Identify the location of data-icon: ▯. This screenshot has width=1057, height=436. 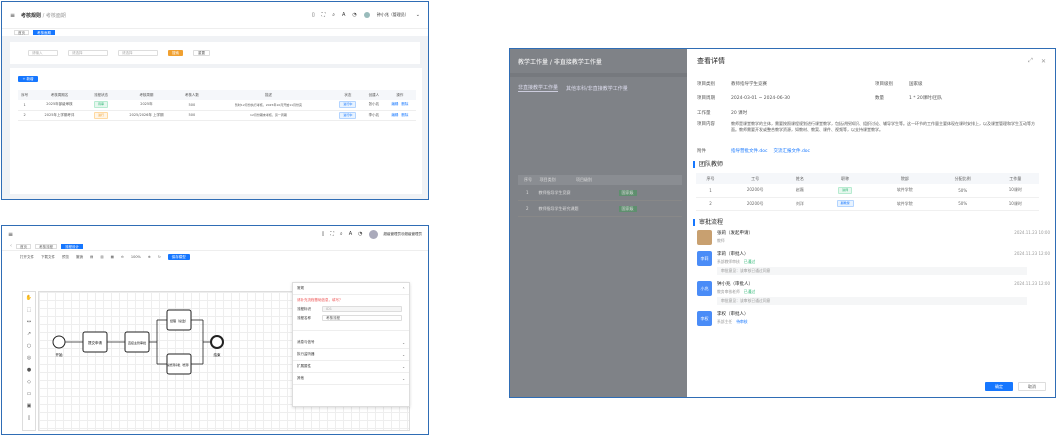
(29, 418).